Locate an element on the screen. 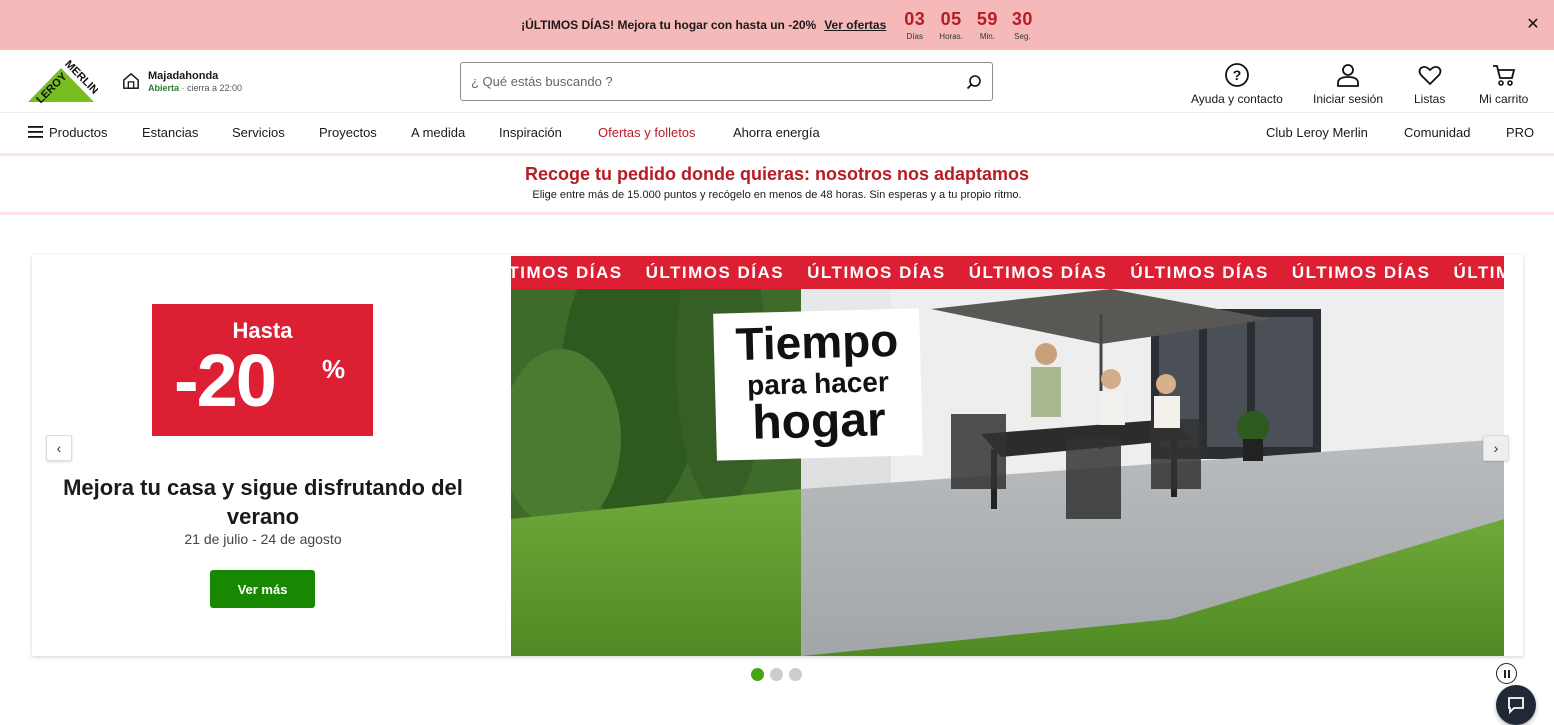 This screenshot has width=1554, height=725. store-name: Majadahonda is located at coordinates (183, 76).